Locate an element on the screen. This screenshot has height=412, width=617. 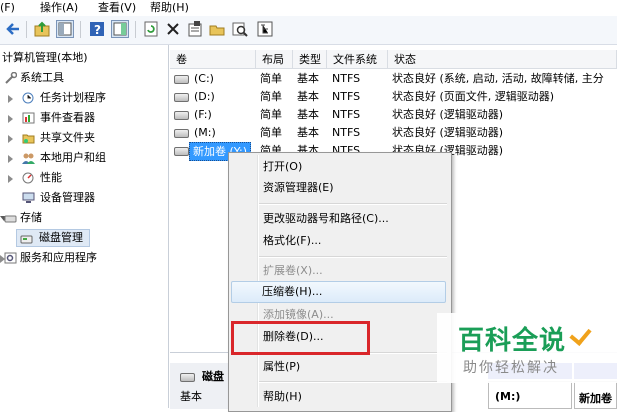
menu-help: 帮助(H) is located at coordinates (169, 8).